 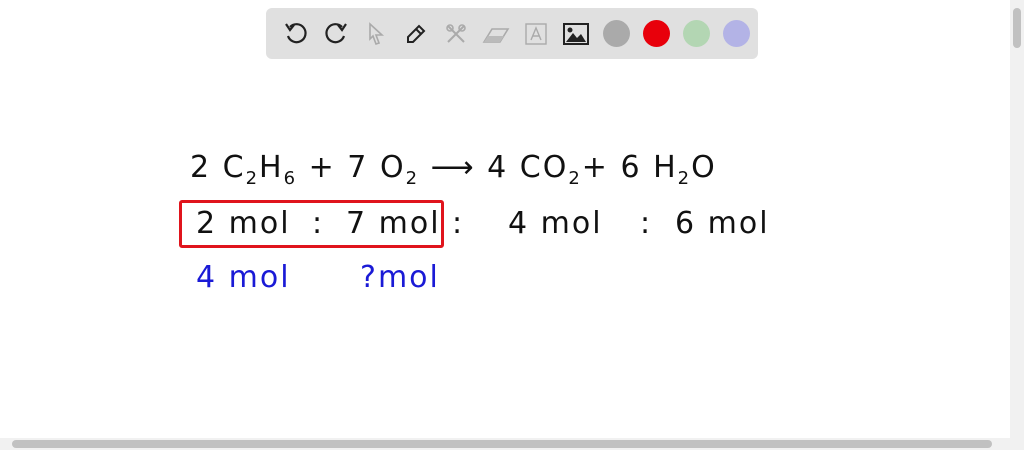 I want to click on image-icon, so click(x=576, y=34).